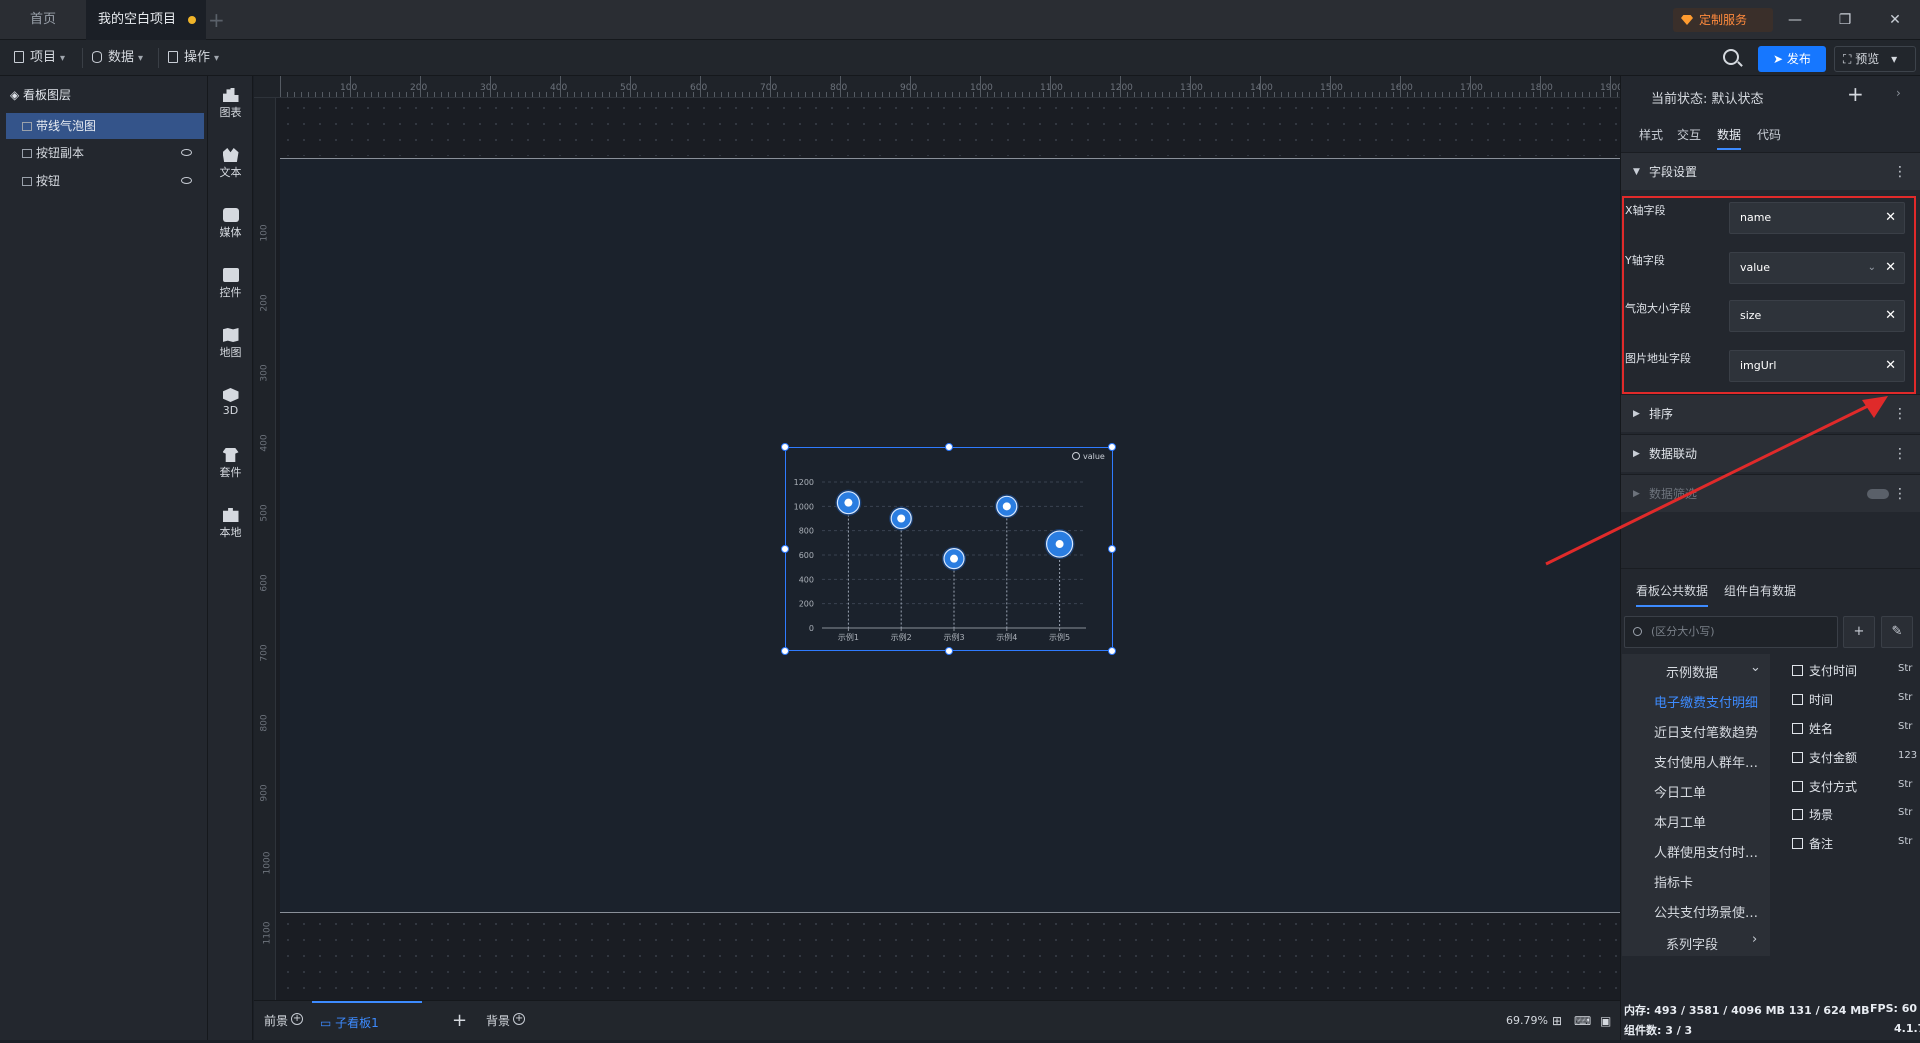  What do you see at coordinates (1905, 697) in the screenshot?
I see `column-type: Str` at bounding box center [1905, 697].